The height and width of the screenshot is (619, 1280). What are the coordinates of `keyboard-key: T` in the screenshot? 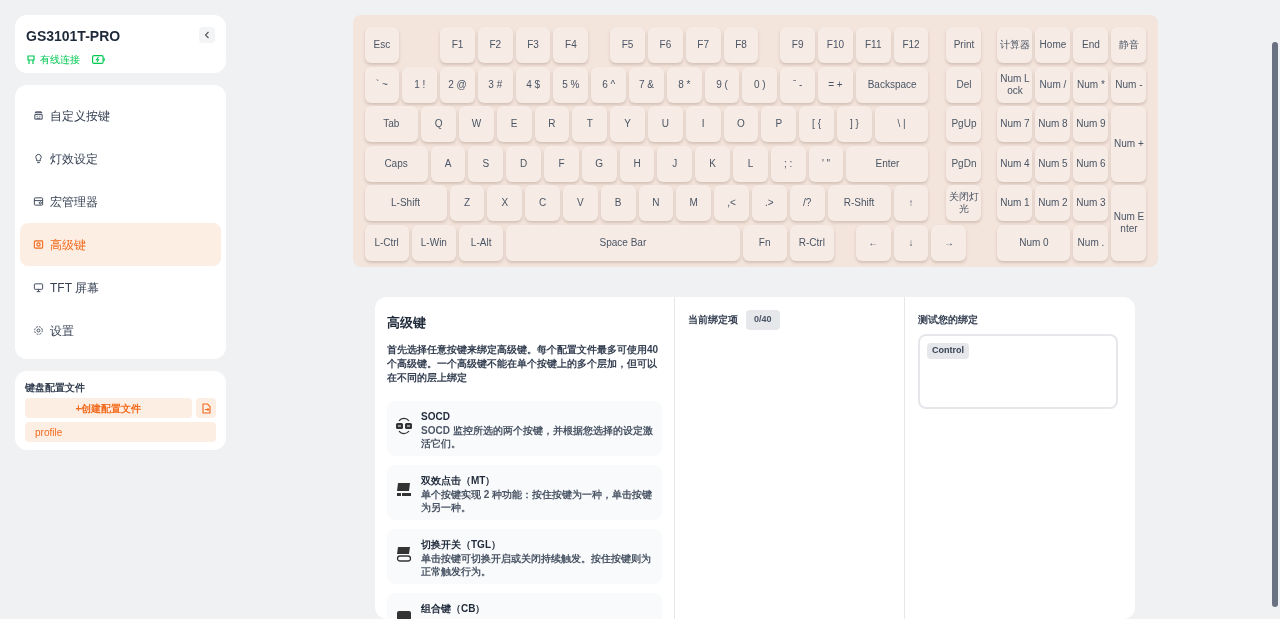 It's located at (590, 124).